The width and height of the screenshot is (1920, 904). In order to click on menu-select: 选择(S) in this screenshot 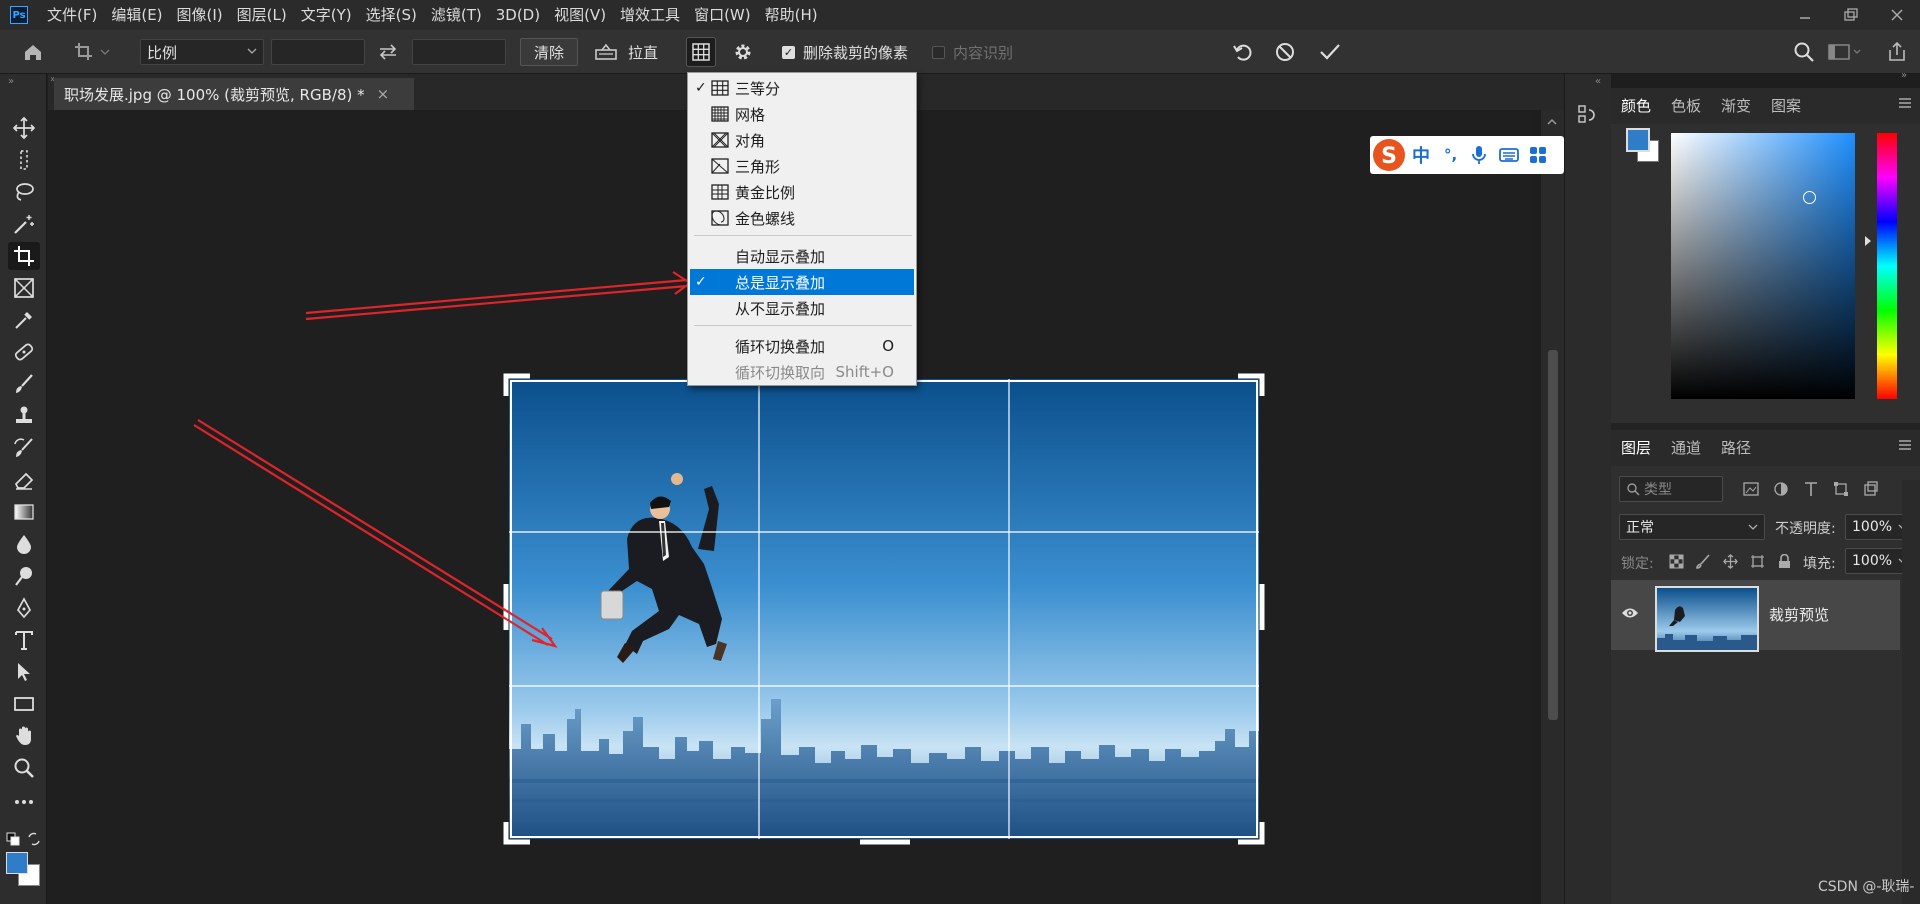, I will do `click(391, 15)`.